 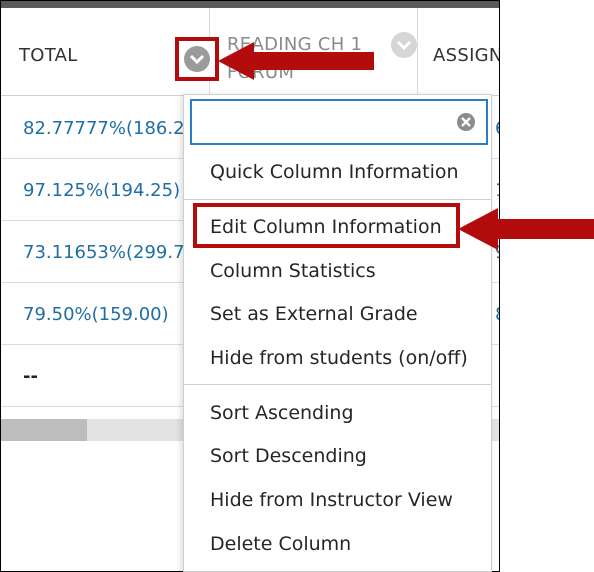 What do you see at coordinates (331, 500) in the screenshot?
I see `menu-item-hide-from-instructor-view: Hide from Instructor View` at bounding box center [331, 500].